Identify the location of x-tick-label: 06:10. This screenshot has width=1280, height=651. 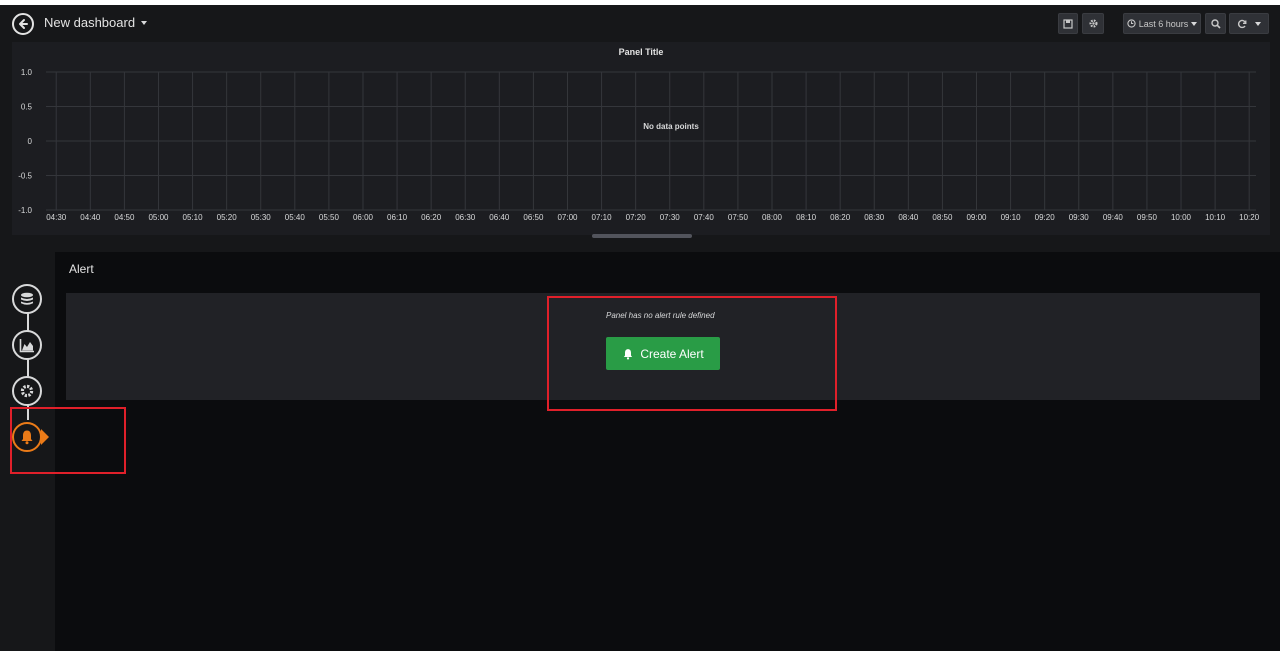
(397, 217).